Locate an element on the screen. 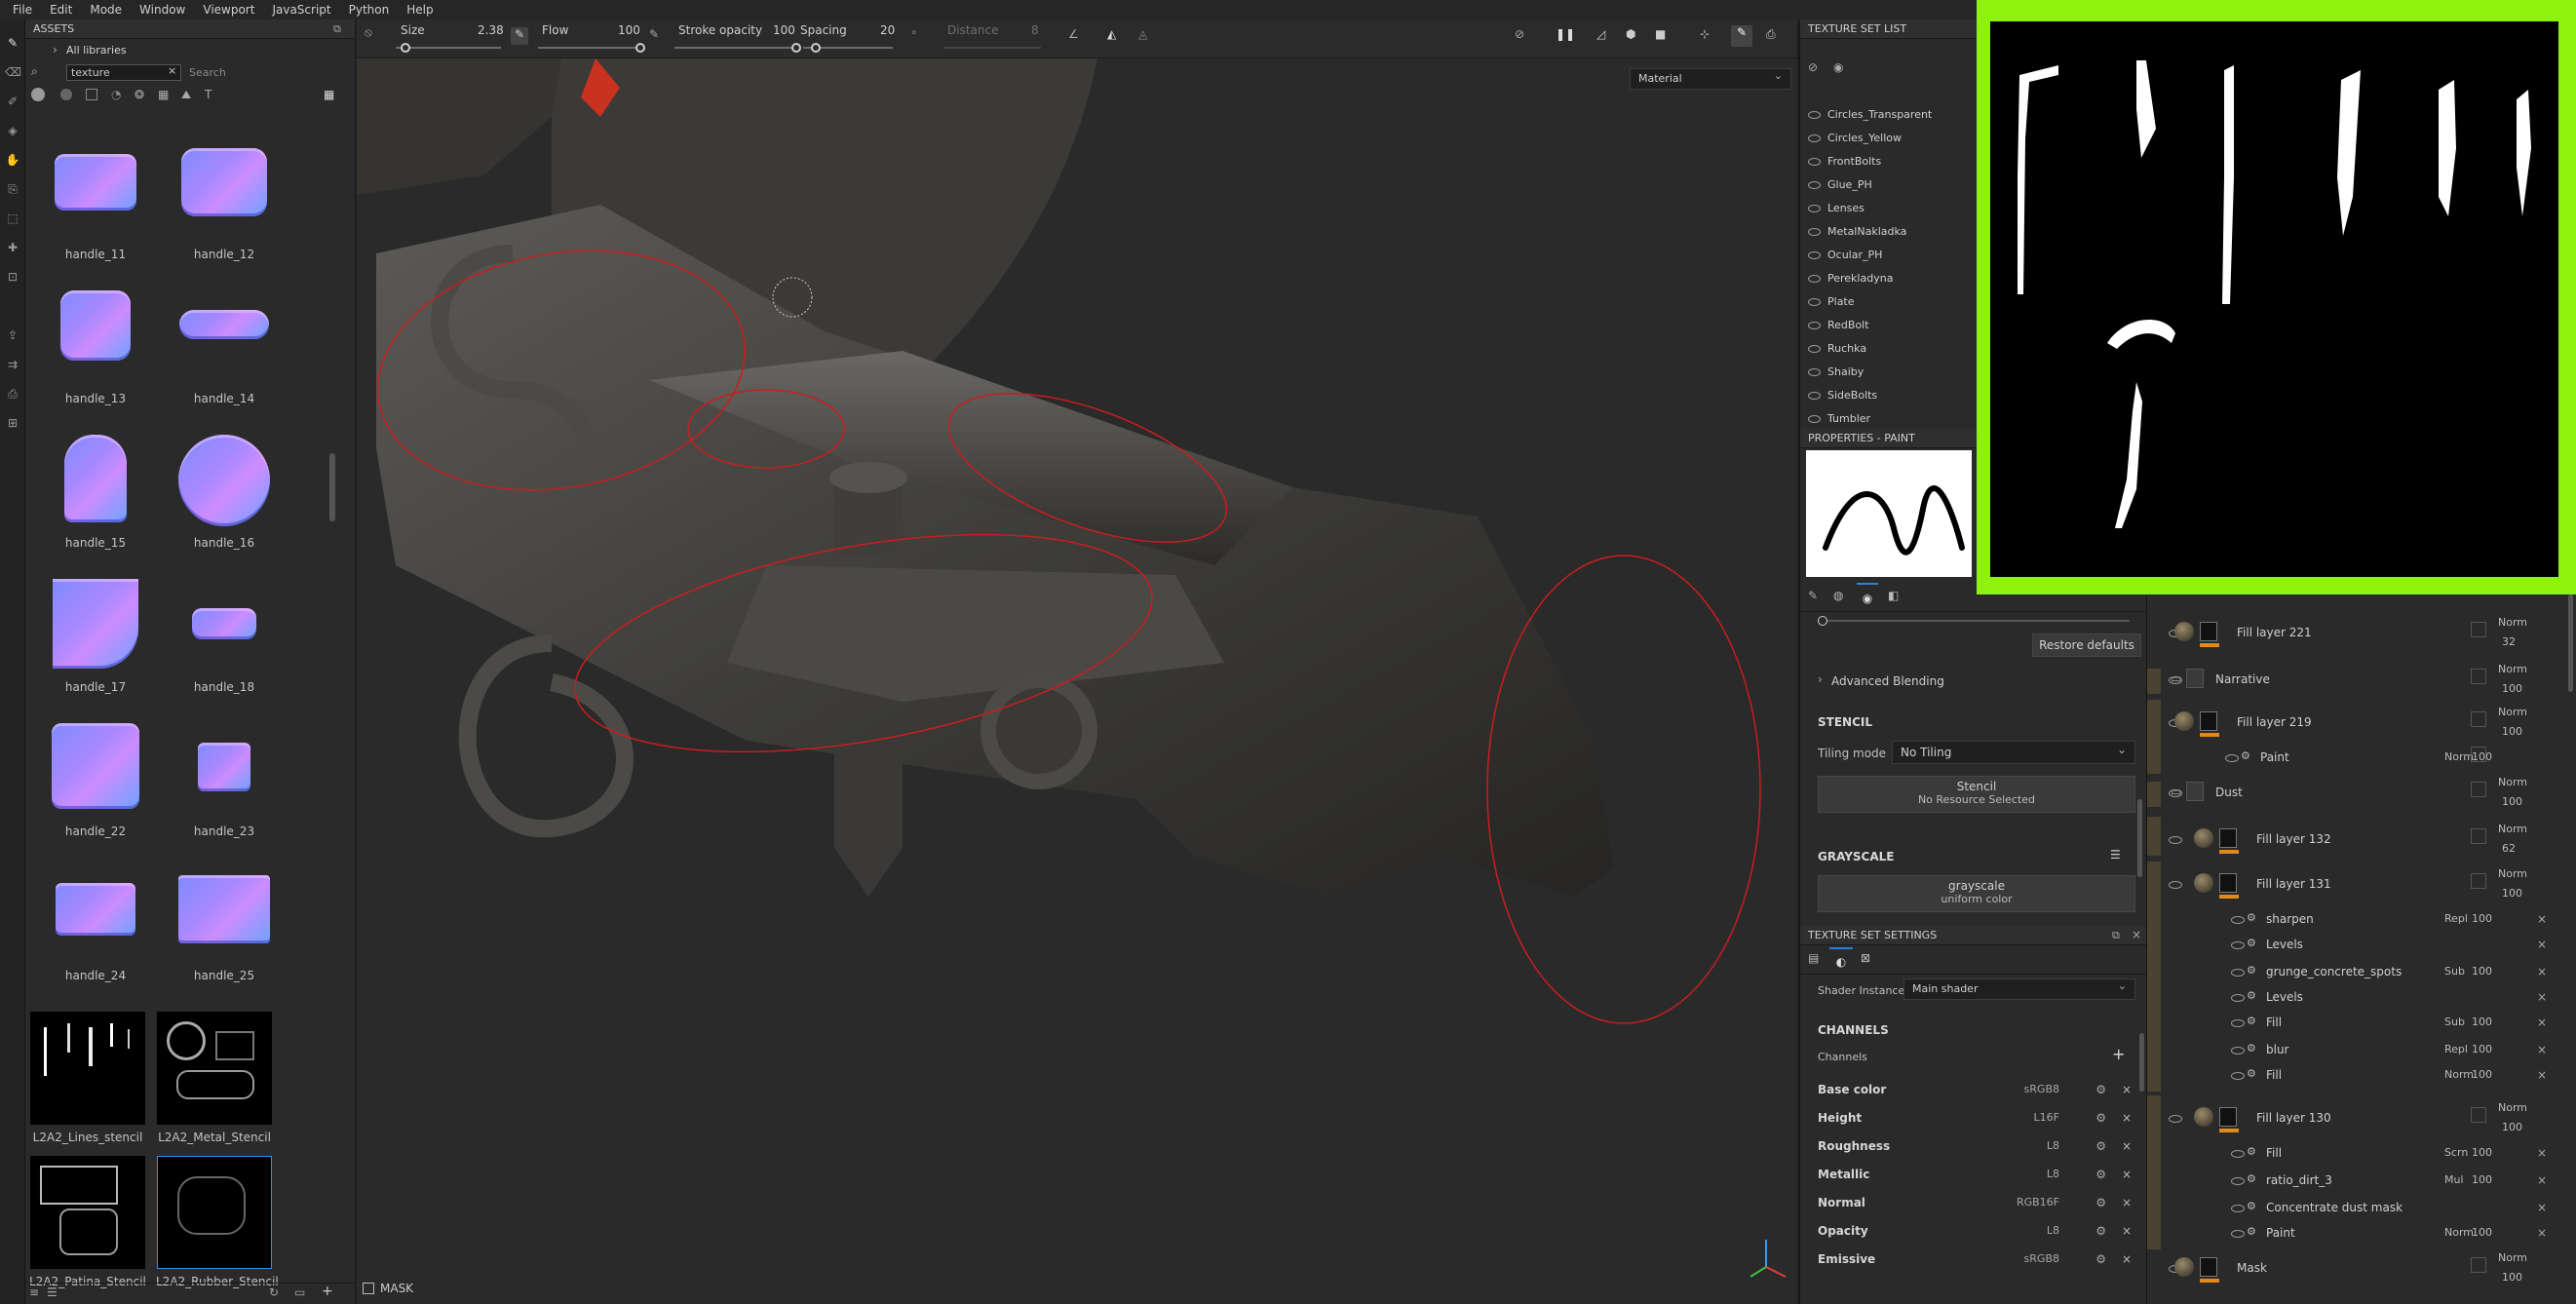 The height and width of the screenshot is (1304, 2576). channel-format: L8 is located at coordinates (2053, 1231).